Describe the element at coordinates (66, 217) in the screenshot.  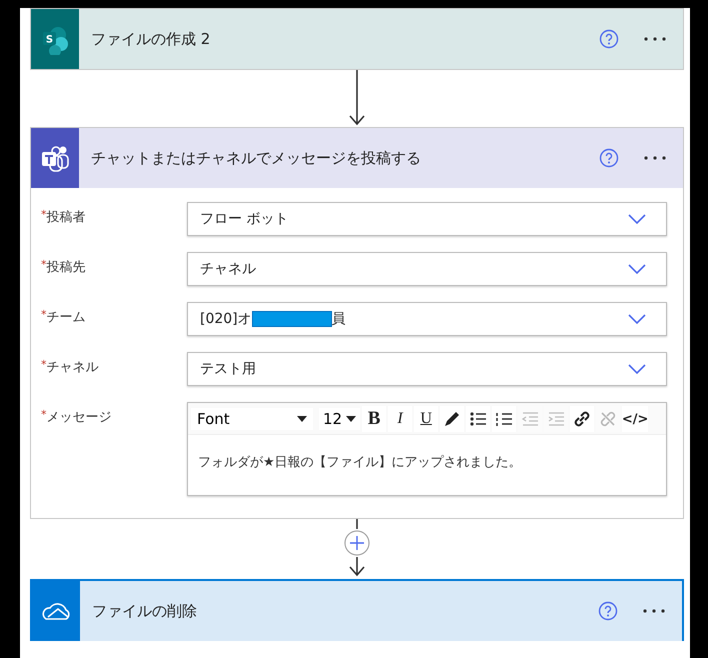
I see `field-label: 投稿者` at that location.